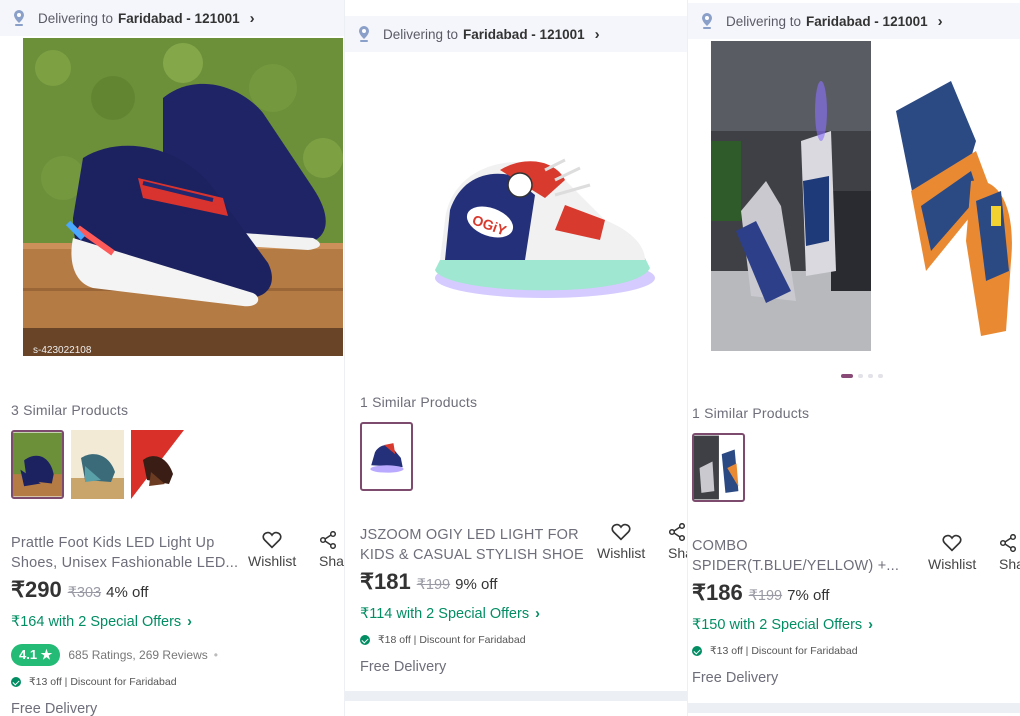  I want to click on product-image, so click(865, 196).